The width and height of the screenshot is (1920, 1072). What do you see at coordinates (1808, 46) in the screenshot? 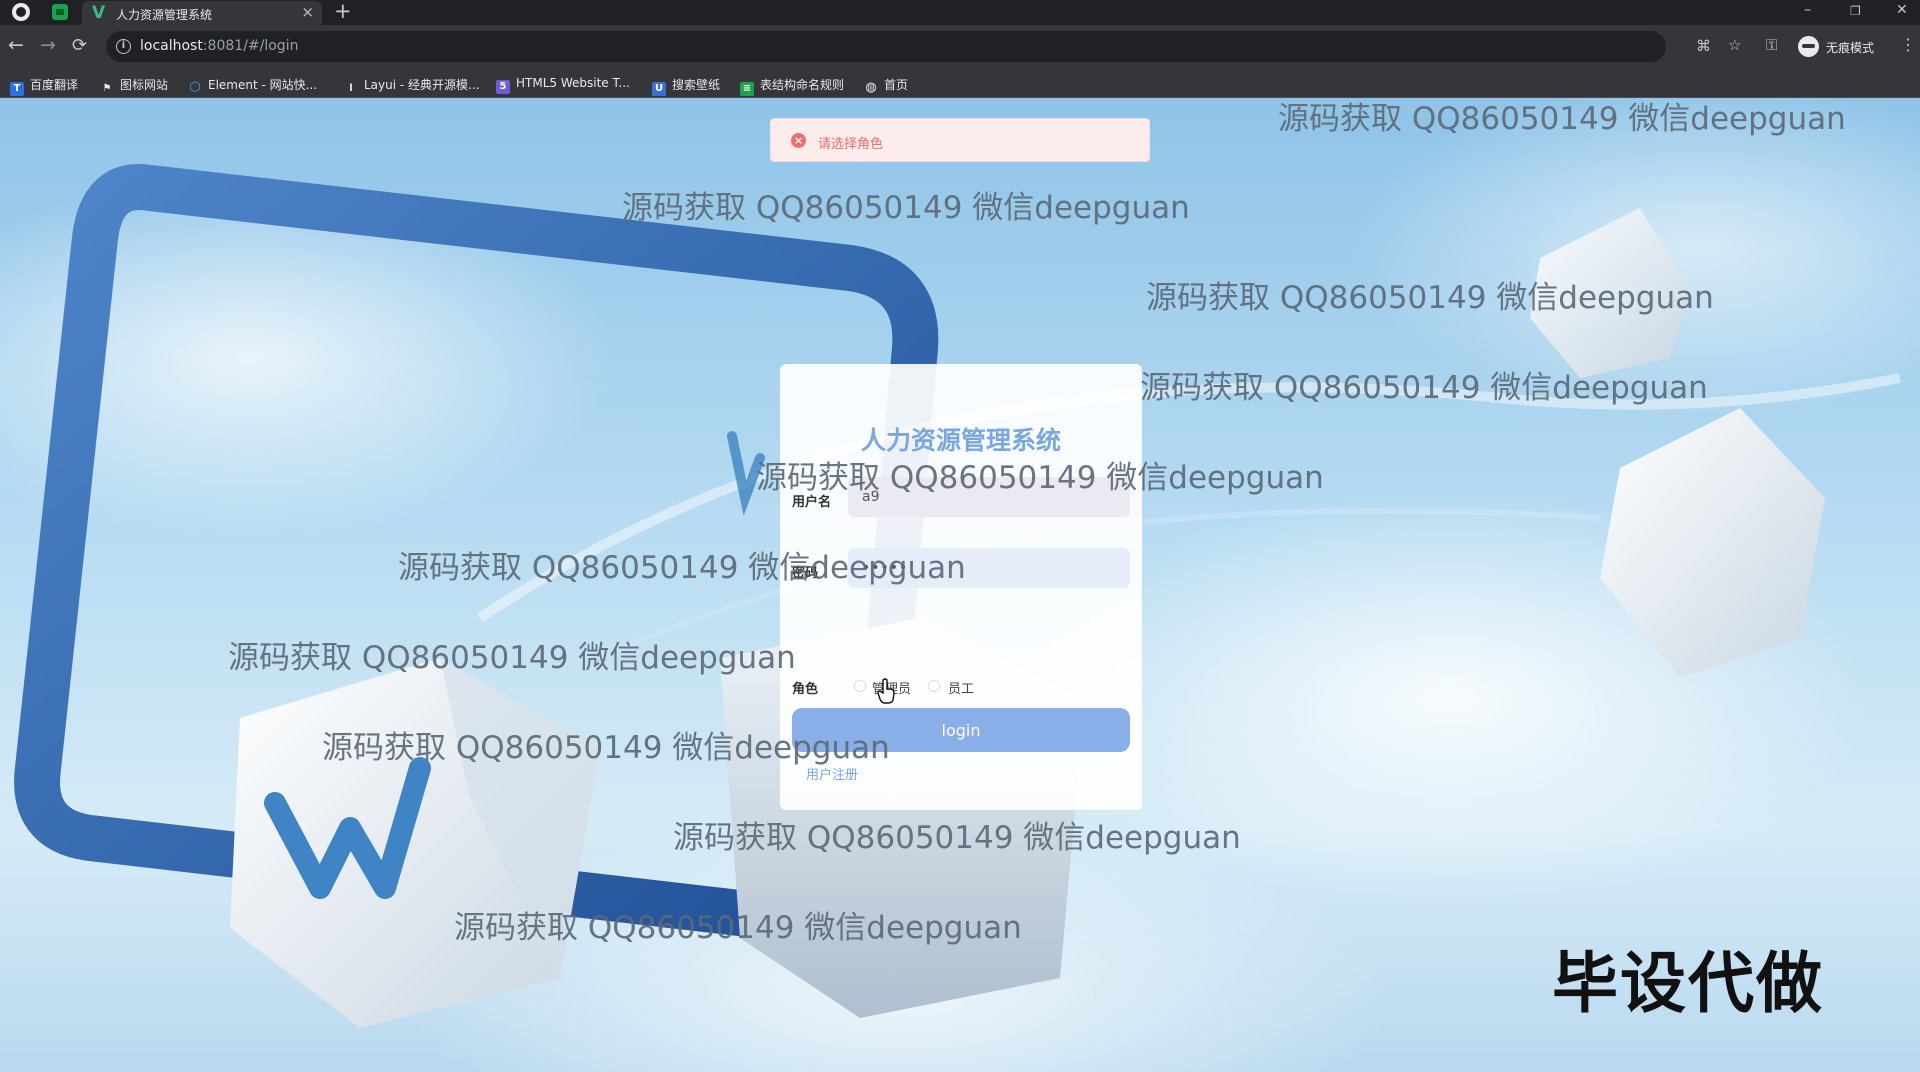
I see `incognito-avatar-icon` at bounding box center [1808, 46].